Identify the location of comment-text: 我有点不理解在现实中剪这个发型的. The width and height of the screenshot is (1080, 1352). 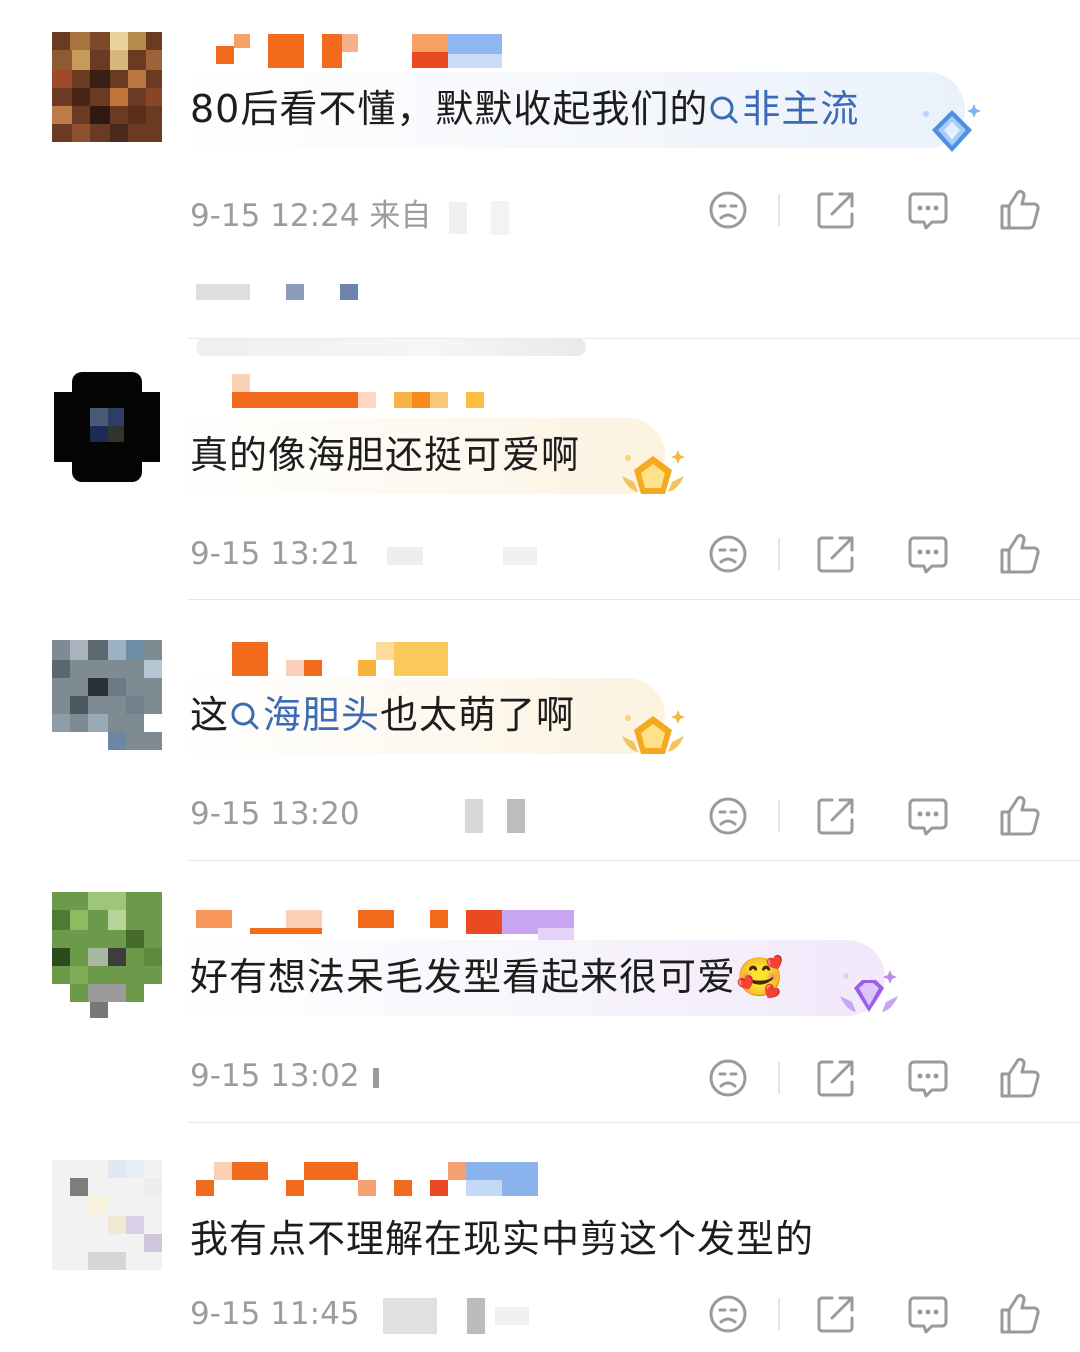
(502, 1239).